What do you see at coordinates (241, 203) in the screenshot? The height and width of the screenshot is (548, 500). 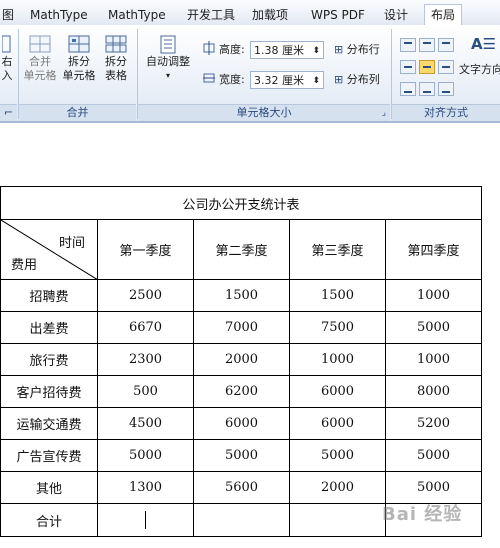 I see `table-title: 公司办公开支统计表` at bounding box center [241, 203].